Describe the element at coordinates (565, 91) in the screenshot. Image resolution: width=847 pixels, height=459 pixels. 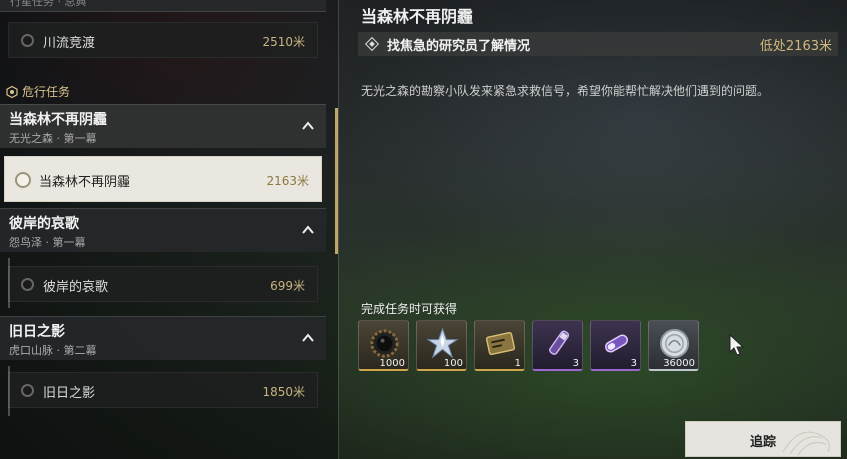
I see `quest-description: 无光之森的勘察小队发来紧急求救信号，希望你能帮忙解决他们遇到的问题。` at that location.